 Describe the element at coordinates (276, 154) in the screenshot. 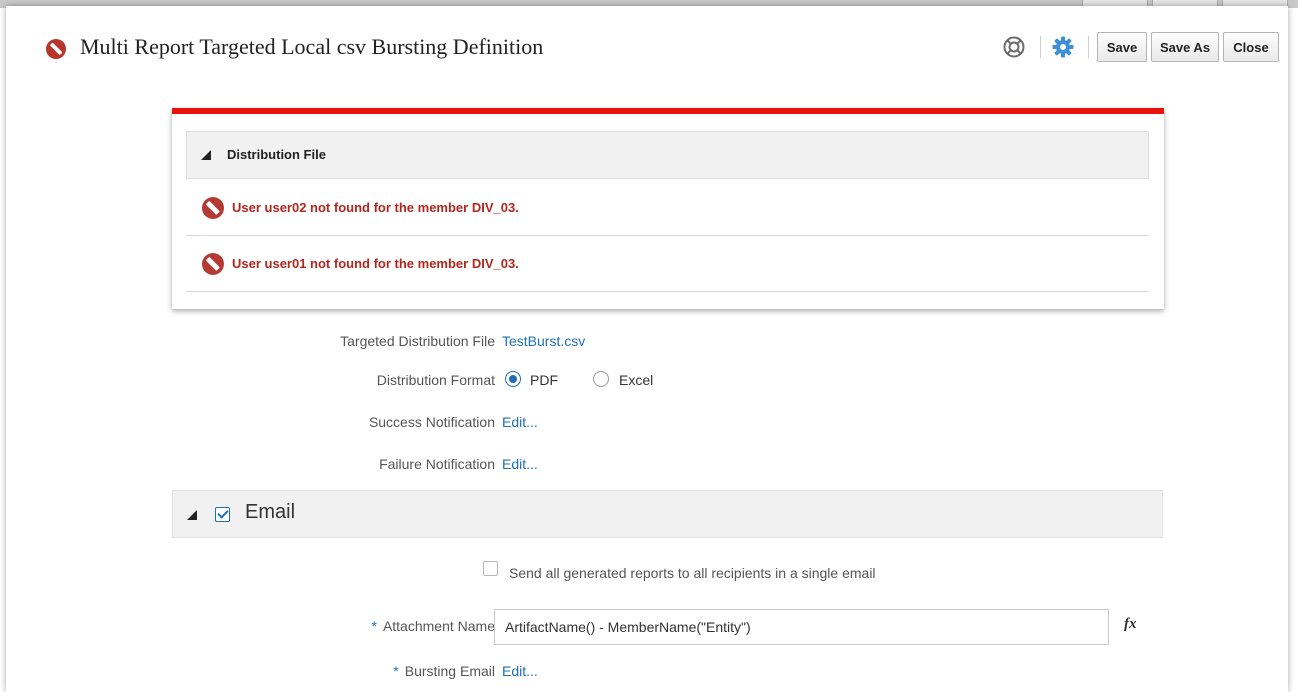

I see `messages-section-label: Distribution File` at that location.